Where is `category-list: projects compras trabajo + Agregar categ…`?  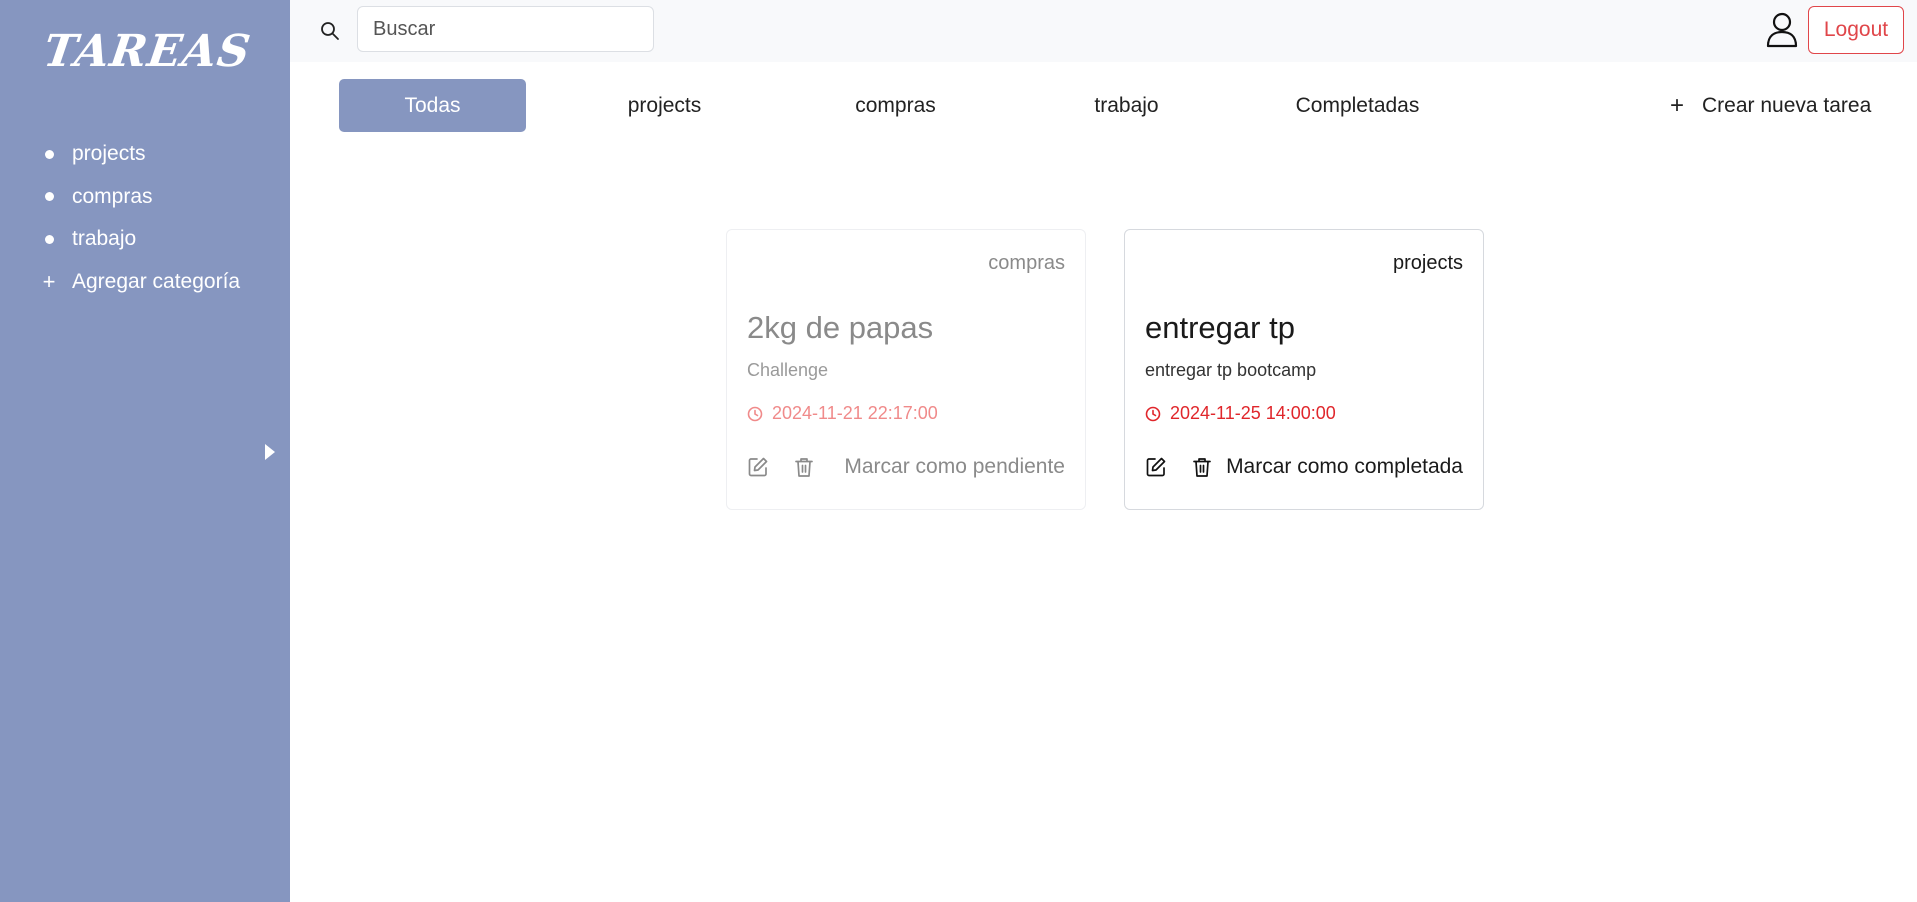 category-list: projects compras trabajo + Agregar categ… is located at coordinates (140, 218).